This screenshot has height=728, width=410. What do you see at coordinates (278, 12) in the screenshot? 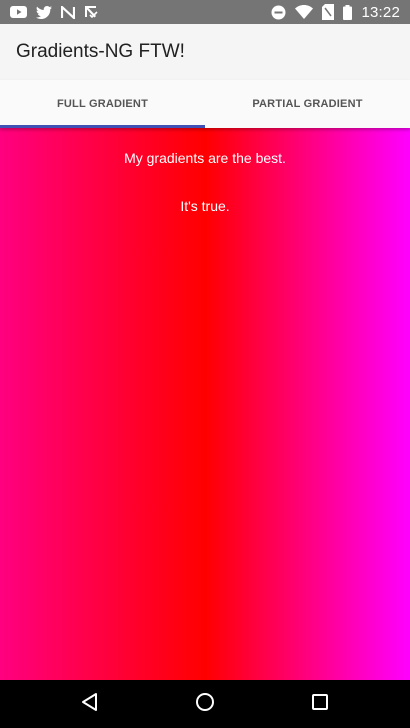
I see `do-not-disturb-icon` at bounding box center [278, 12].